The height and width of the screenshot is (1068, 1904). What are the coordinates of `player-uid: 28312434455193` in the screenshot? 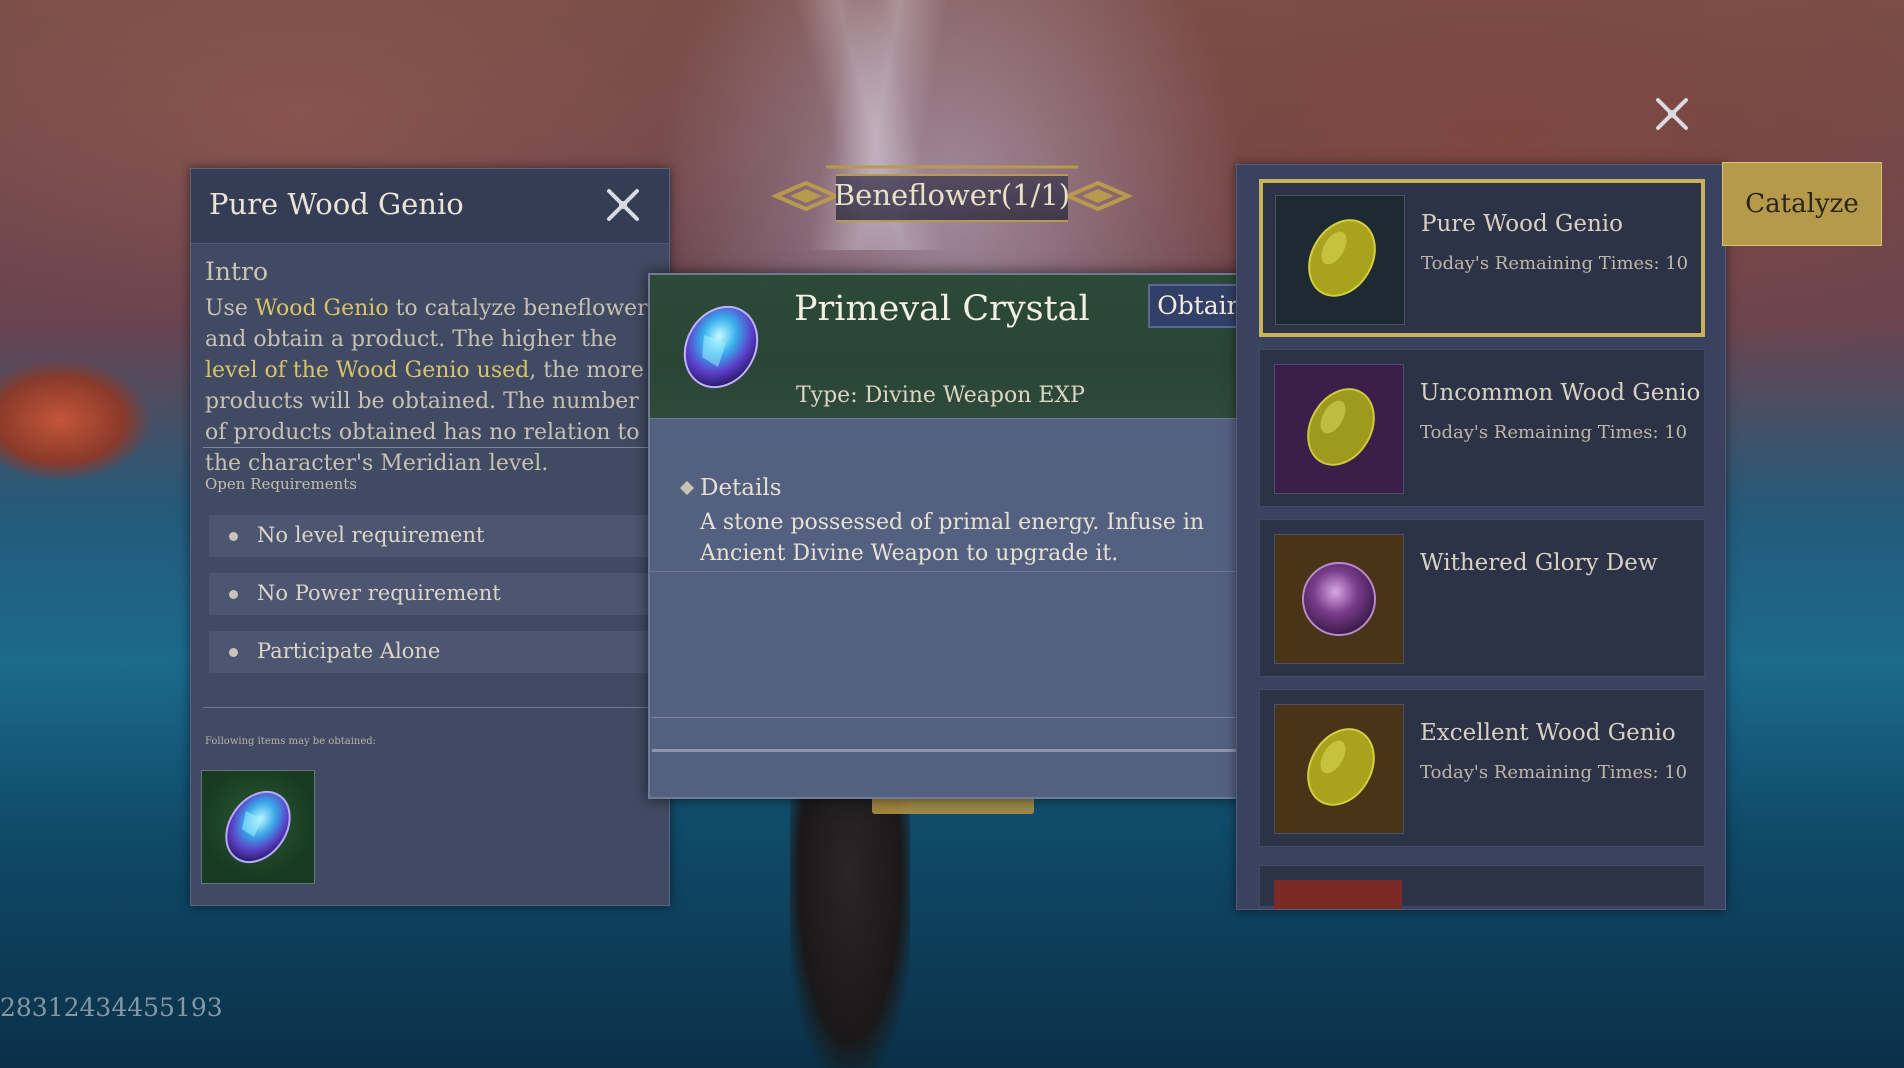 It's located at (111, 1007).